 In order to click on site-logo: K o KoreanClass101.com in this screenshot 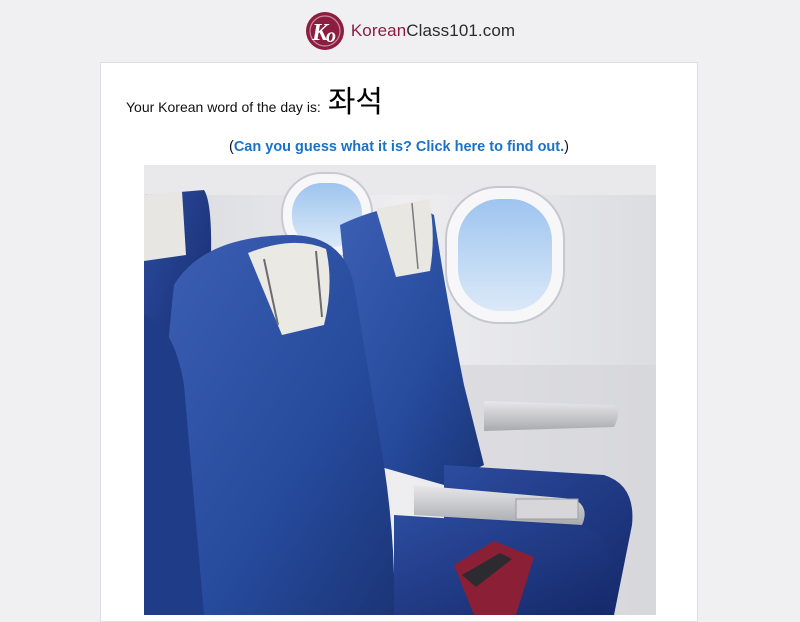, I will do `click(410, 31)`.